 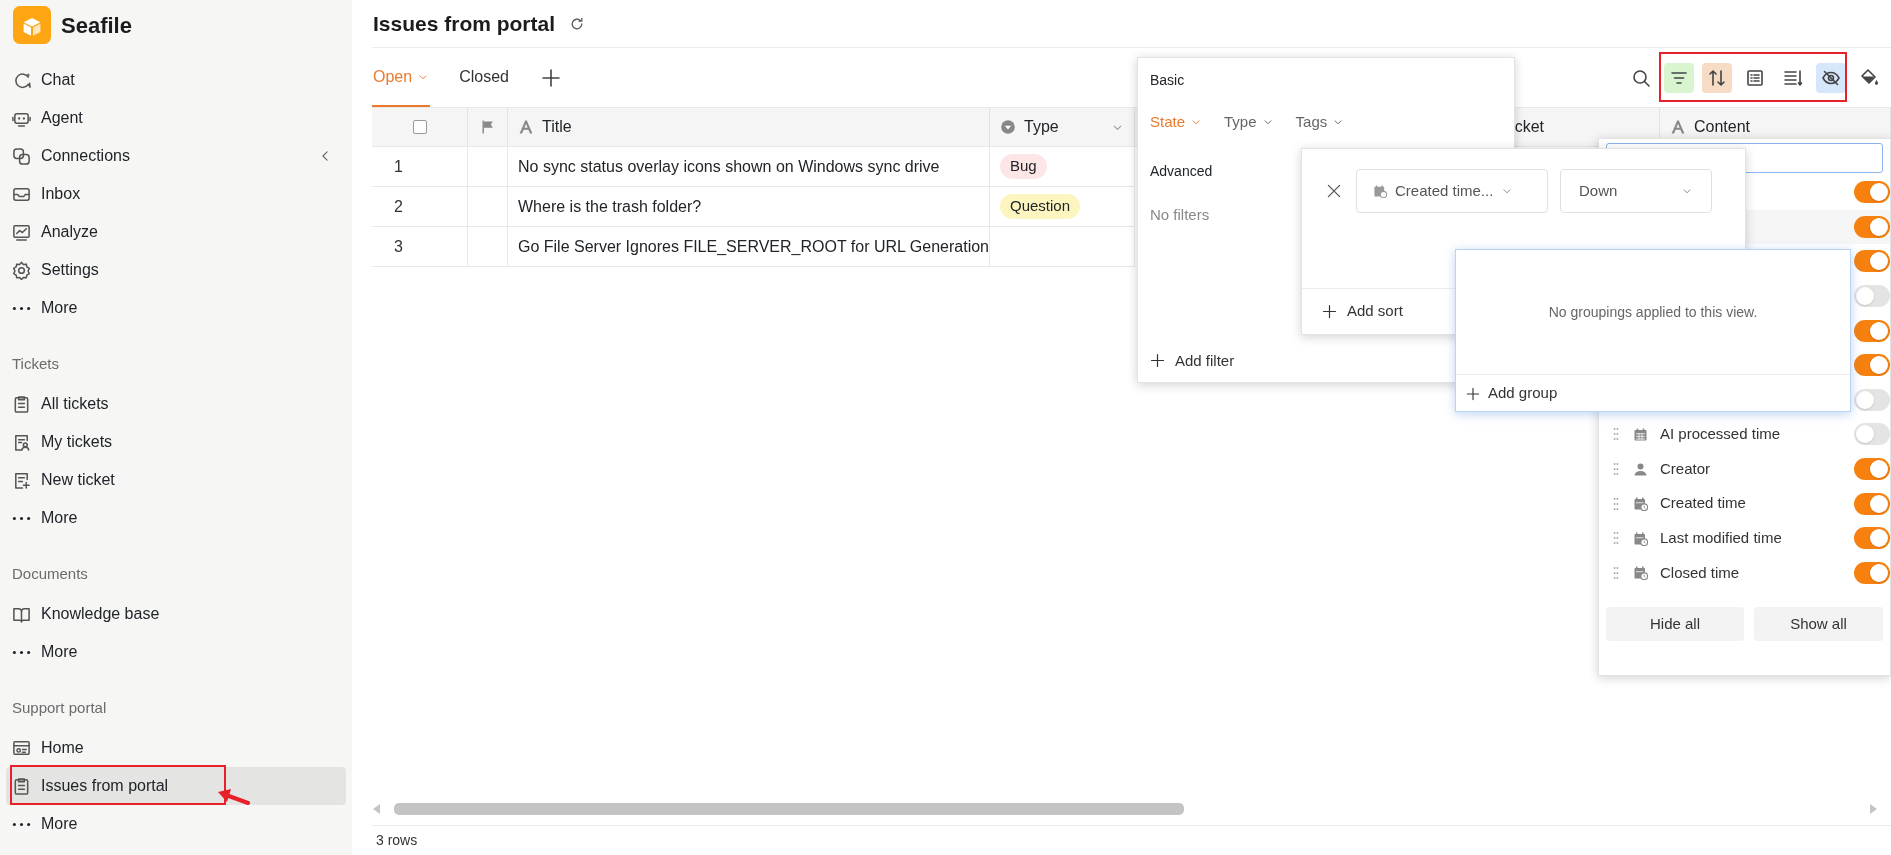 What do you see at coordinates (50, 573) in the screenshot?
I see `section-heading: Documents` at bounding box center [50, 573].